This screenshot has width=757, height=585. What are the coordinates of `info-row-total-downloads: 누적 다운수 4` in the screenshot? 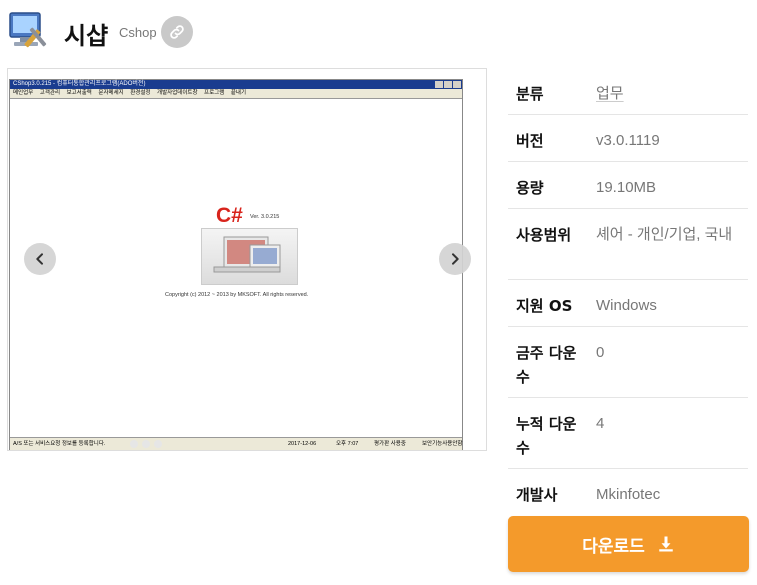 It's located at (628, 433).